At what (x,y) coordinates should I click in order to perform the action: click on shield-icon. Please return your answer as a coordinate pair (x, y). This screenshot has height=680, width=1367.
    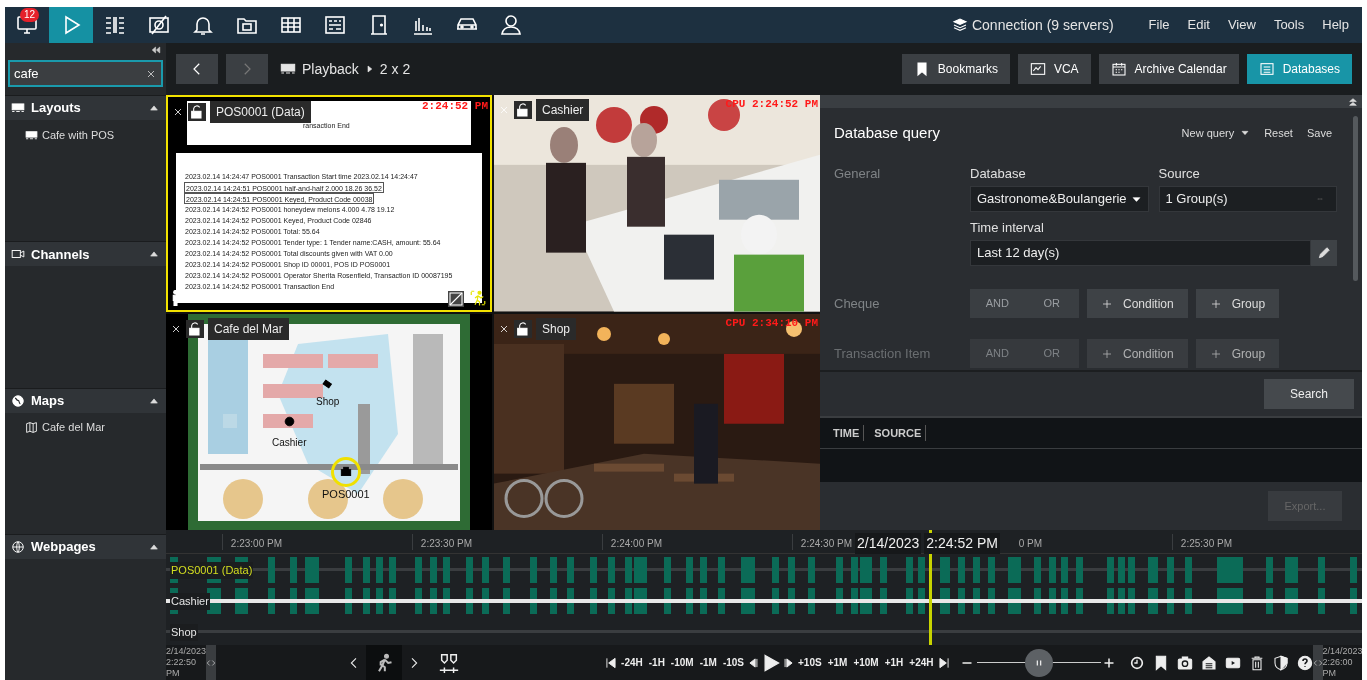
    Looking at the image, I should click on (1280, 662).